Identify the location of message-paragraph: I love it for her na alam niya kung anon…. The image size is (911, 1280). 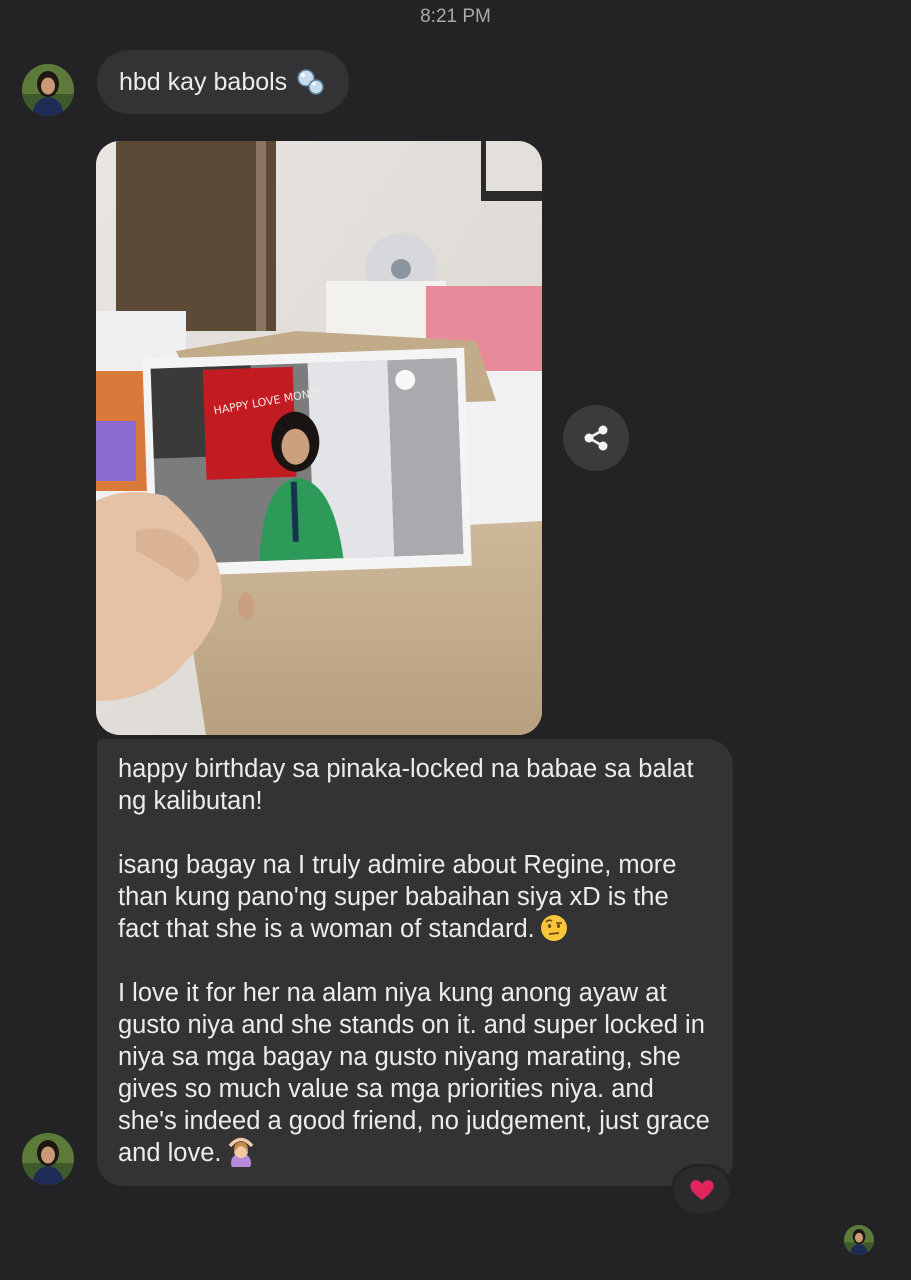
(414, 1075).